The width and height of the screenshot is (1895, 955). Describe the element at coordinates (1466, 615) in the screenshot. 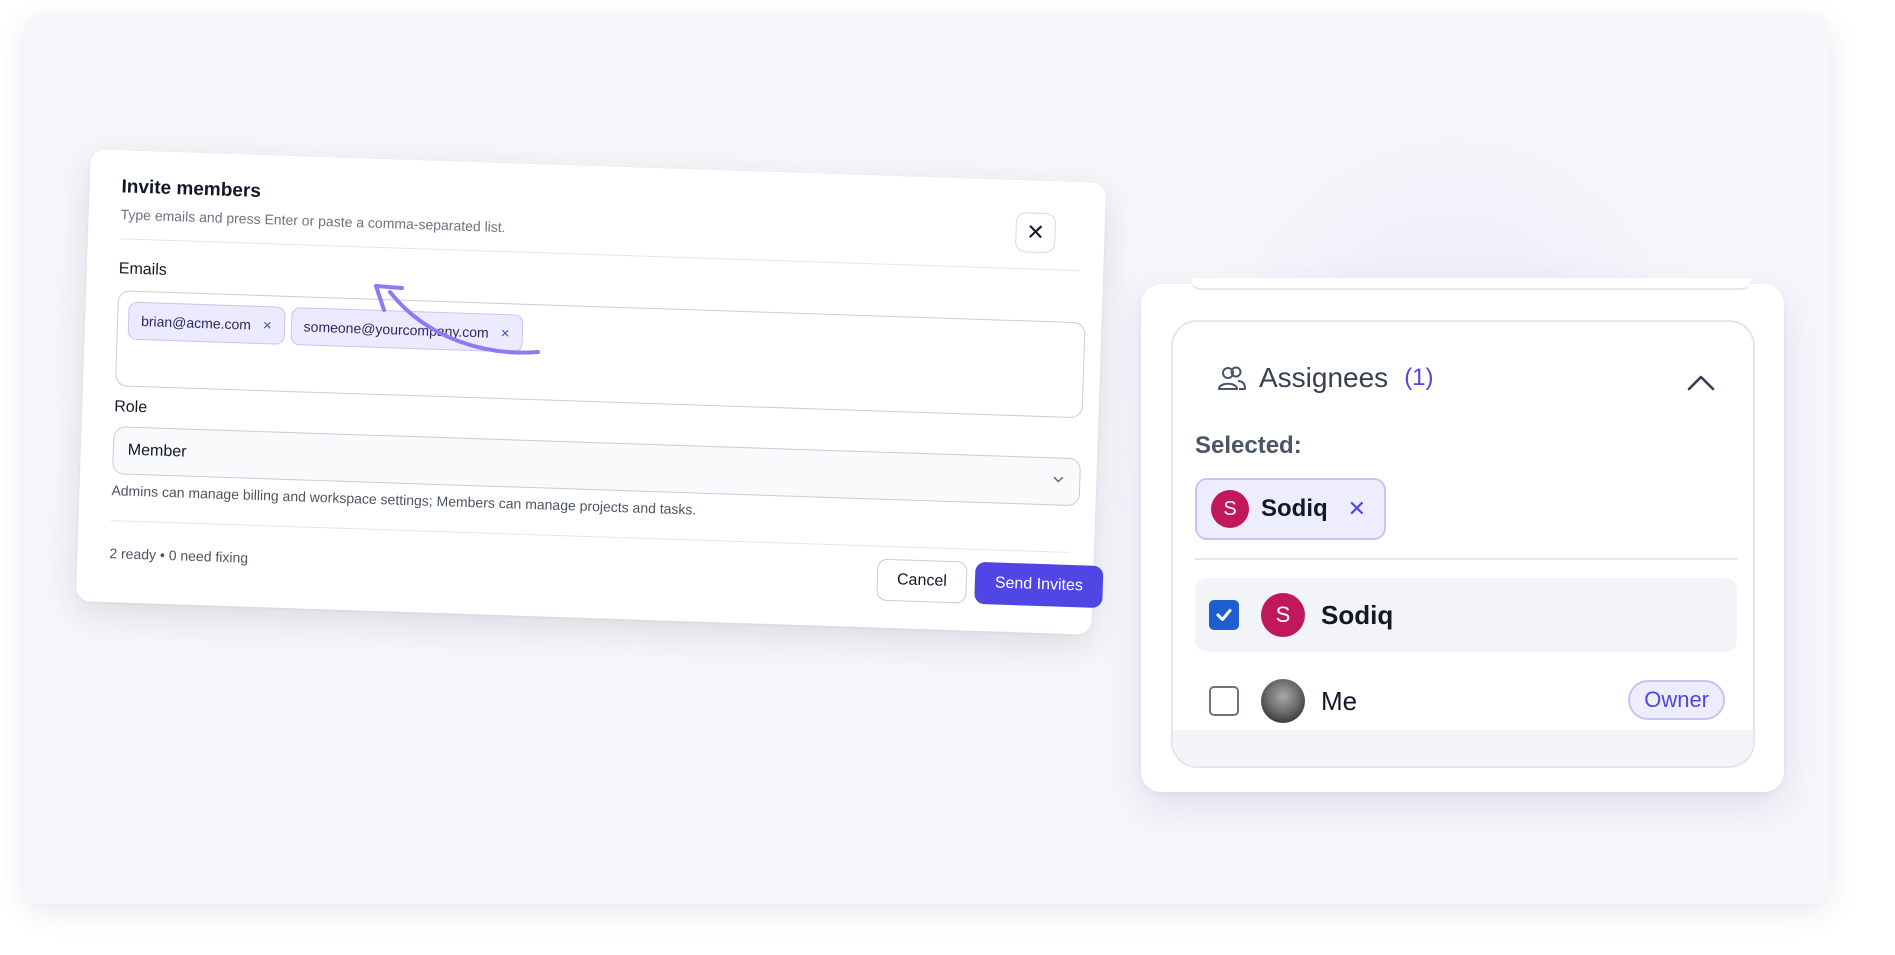

I see `list-item: S Sodiq` at that location.